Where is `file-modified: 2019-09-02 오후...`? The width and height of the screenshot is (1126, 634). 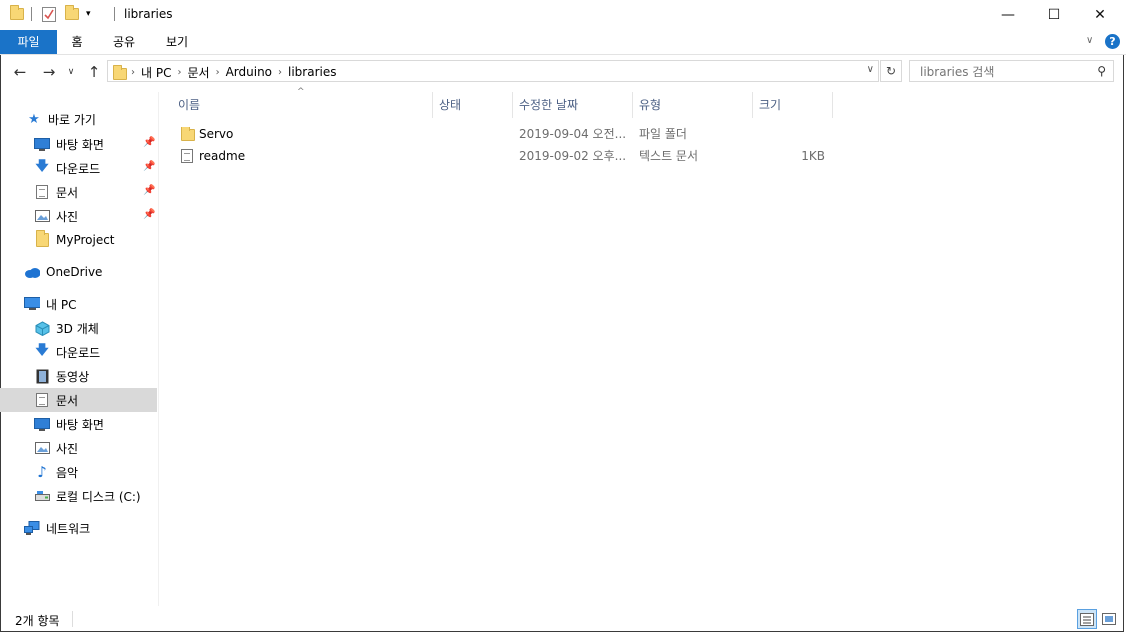
file-modified: 2019-09-02 오후... is located at coordinates (573, 156).